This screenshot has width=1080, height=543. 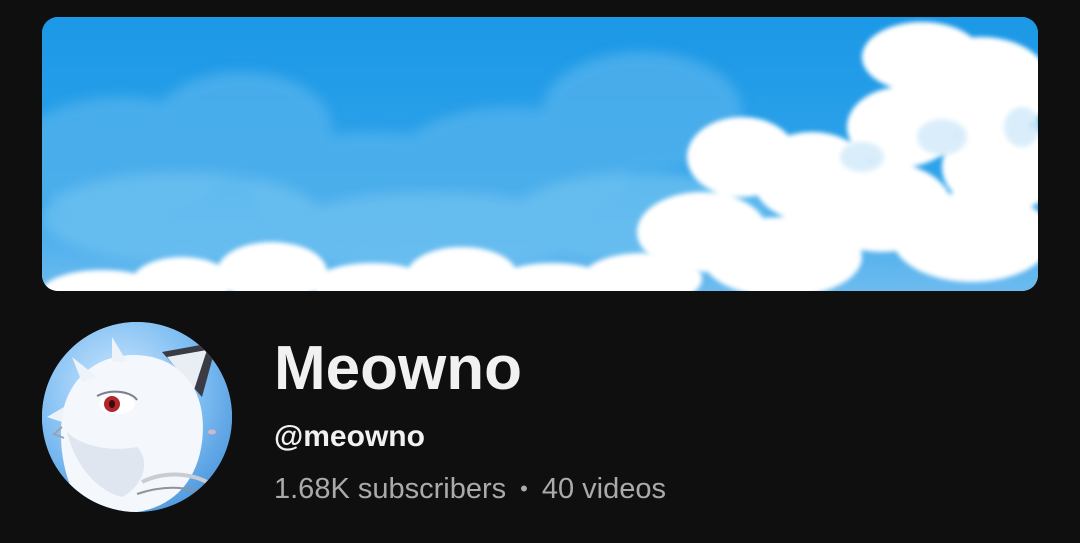 I want to click on channel-avatar, so click(x=137, y=417).